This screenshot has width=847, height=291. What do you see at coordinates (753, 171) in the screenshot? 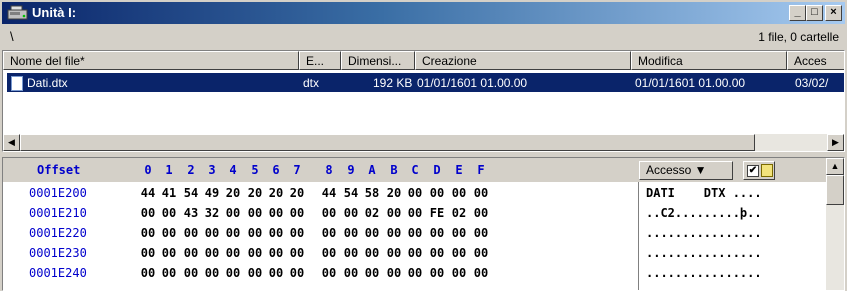
I see `access-checkbox: ✔` at bounding box center [753, 171].